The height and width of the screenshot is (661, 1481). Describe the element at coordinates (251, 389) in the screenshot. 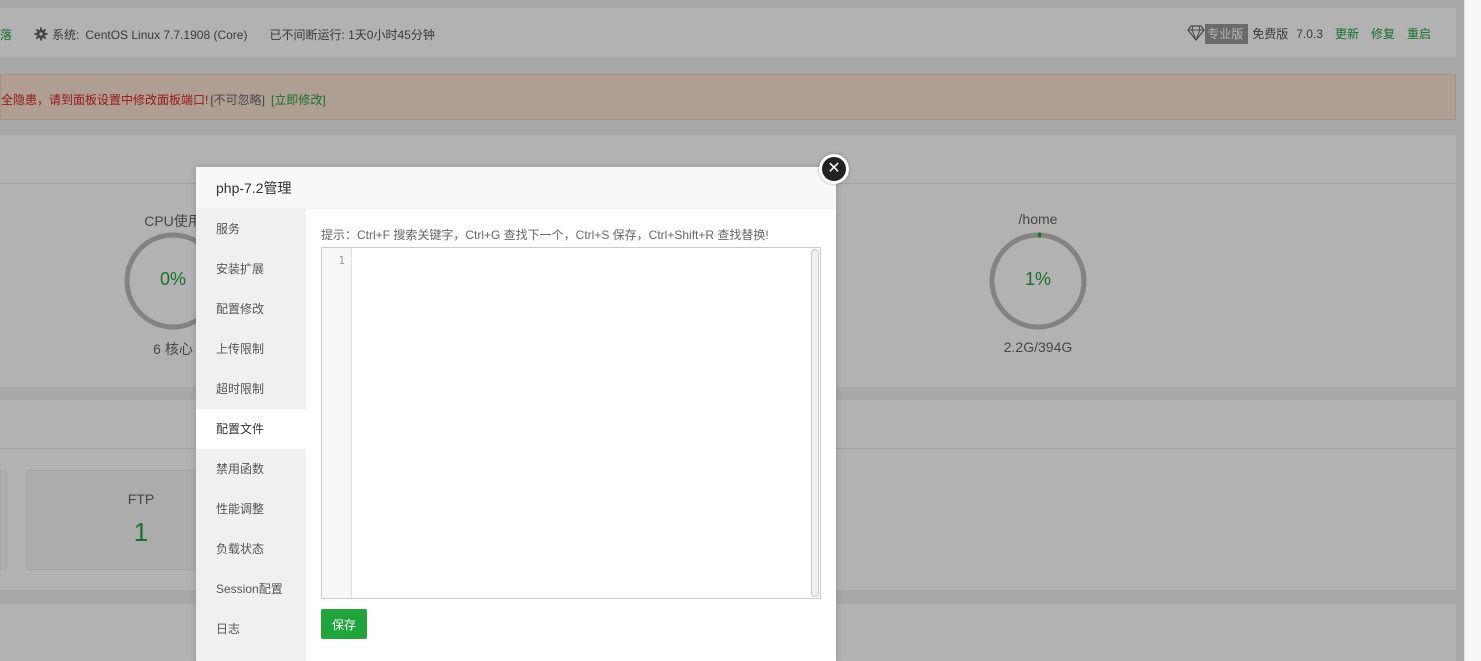

I see `menu-item-timeout-limit: 超时限制` at that location.